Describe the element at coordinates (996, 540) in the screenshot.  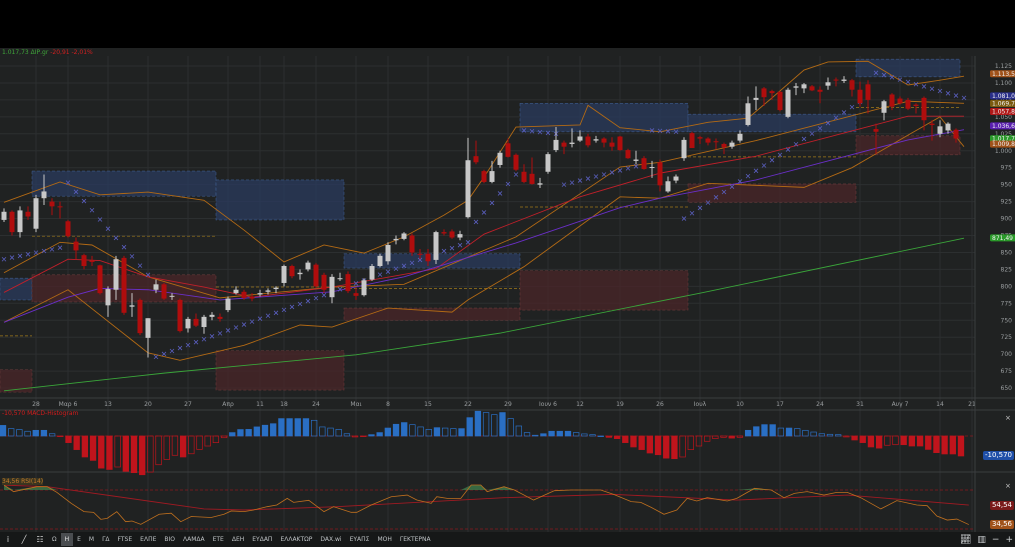
I see `zoom-out-button: −` at that location.